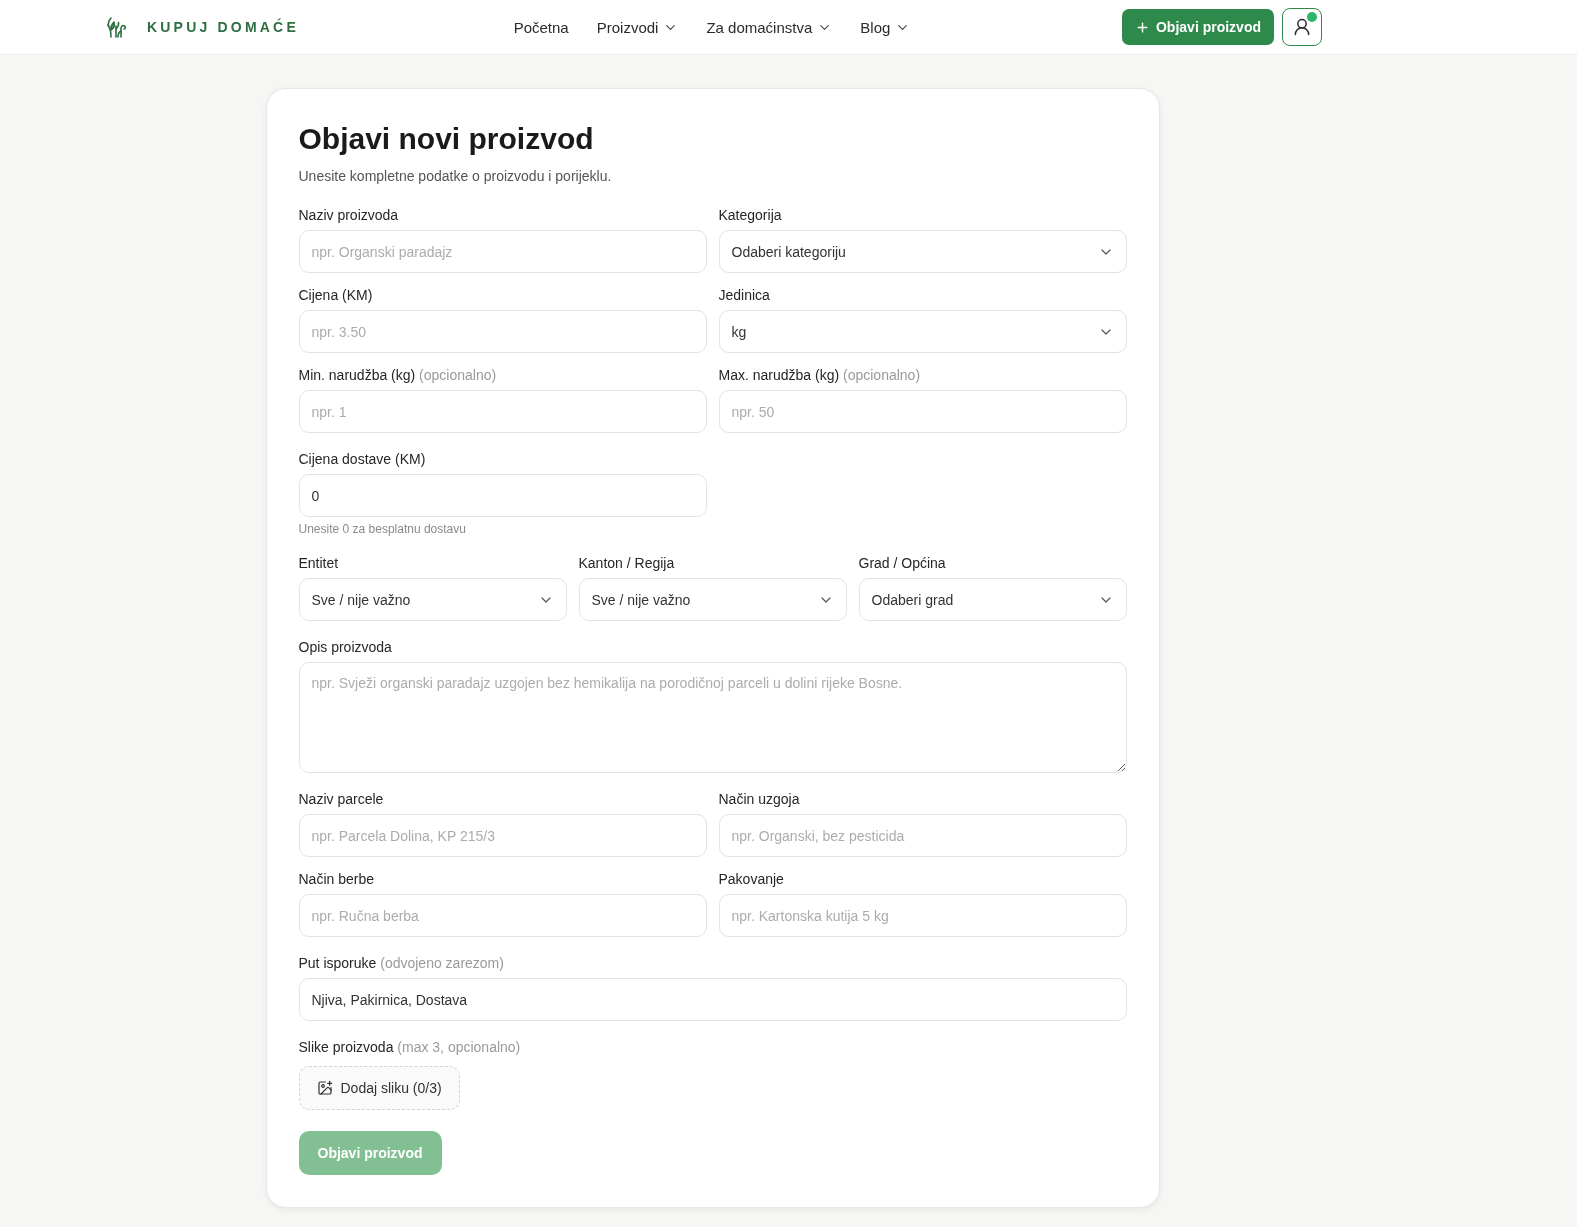 This screenshot has width=1577, height=1227. I want to click on input-field: npr. Organski paradajz, so click(502, 251).